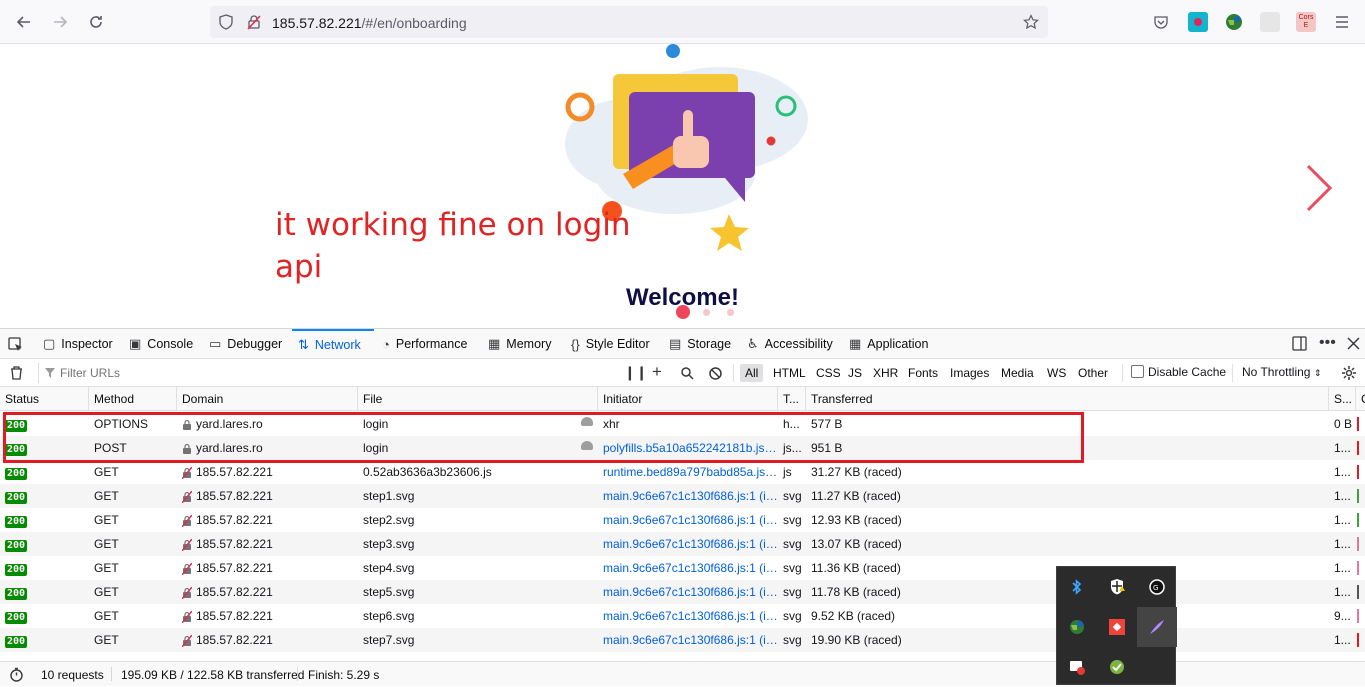  Describe the element at coordinates (369, 23) in the screenshot. I see `url-text: 185.57.82.221/#/en/onboarding` at that location.